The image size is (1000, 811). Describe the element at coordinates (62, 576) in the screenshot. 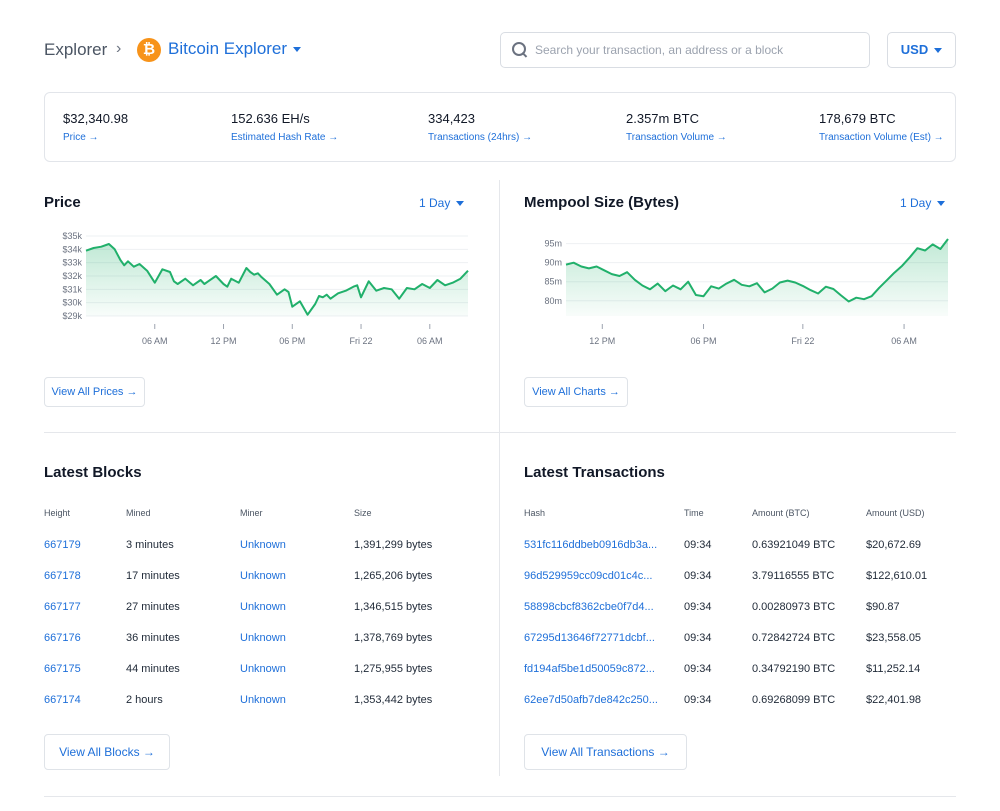

I see `block-height-link: 667178` at that location.